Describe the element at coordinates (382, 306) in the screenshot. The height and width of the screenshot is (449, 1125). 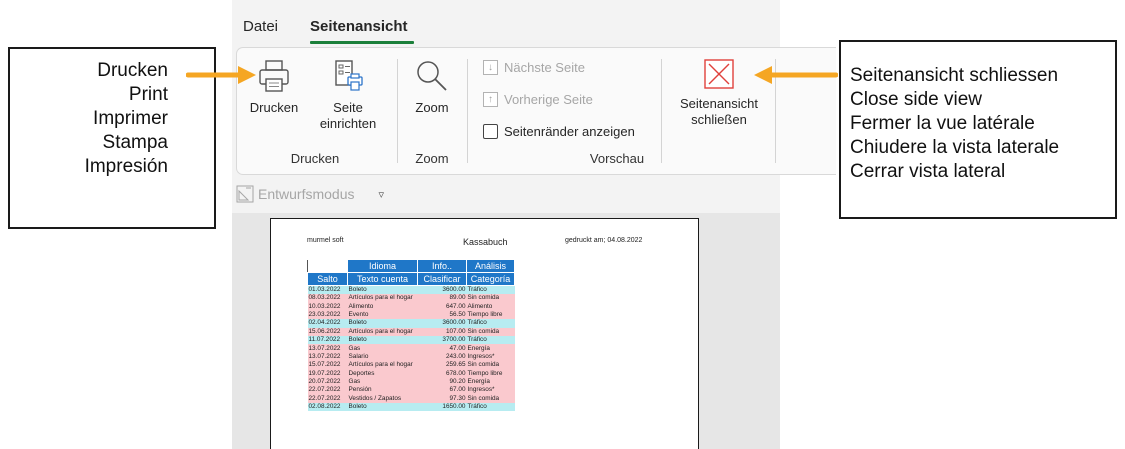
I see `table-cell-text: Alimento` at that location.